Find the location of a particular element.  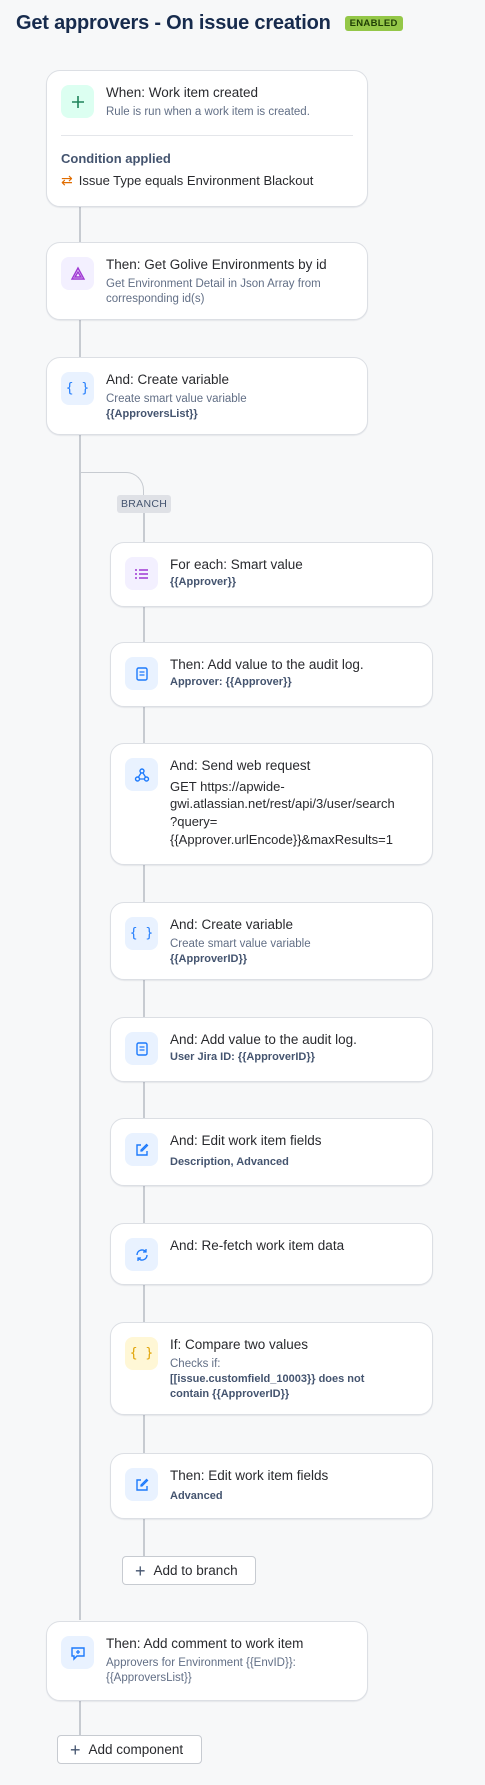

step-value: Advanced is located at coordinates (196, 1495).